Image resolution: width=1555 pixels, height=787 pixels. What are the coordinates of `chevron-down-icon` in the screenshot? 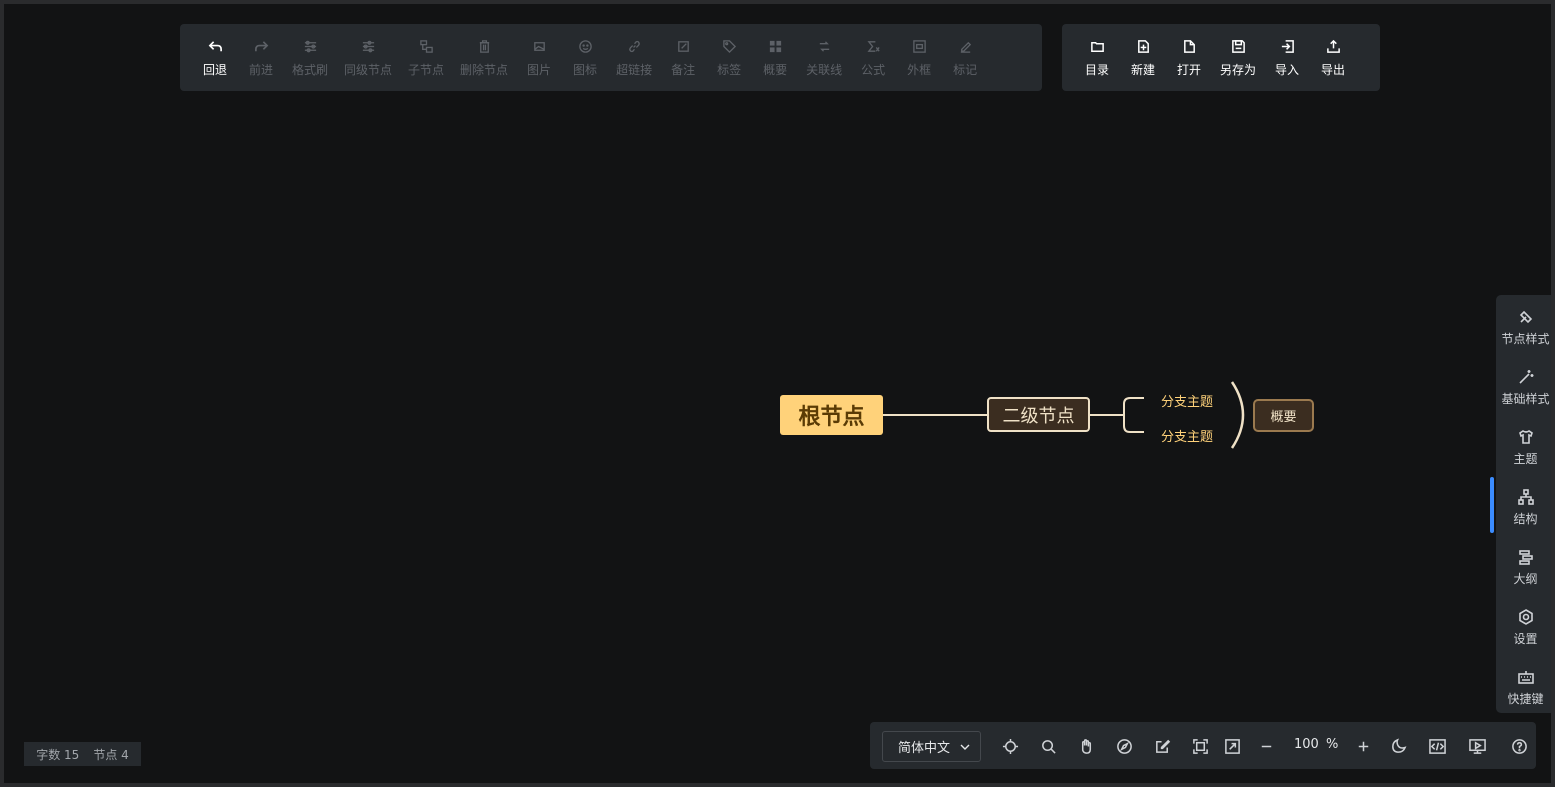 It's located at (965, 747).